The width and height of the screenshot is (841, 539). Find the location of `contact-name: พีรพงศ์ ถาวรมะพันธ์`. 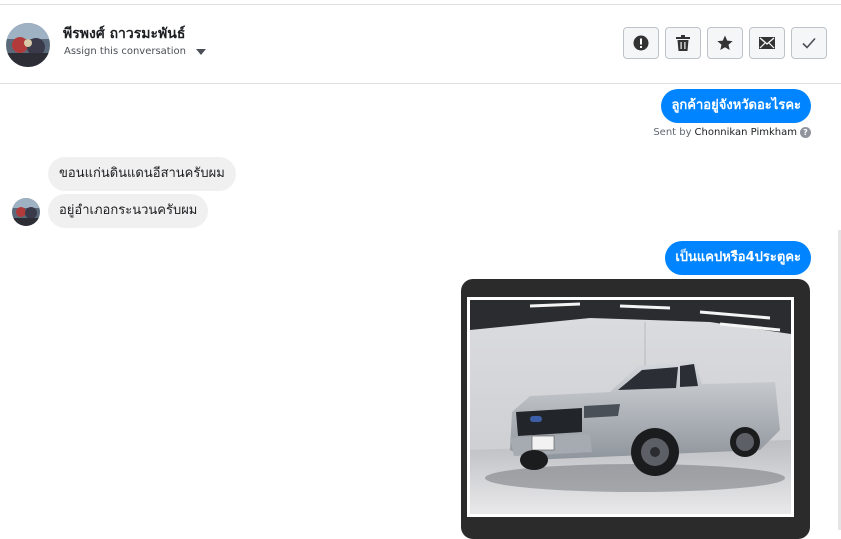

contact-name: พีรพงศ์ ถาวรมะพันธ์ is located at coordinates (124, 34).